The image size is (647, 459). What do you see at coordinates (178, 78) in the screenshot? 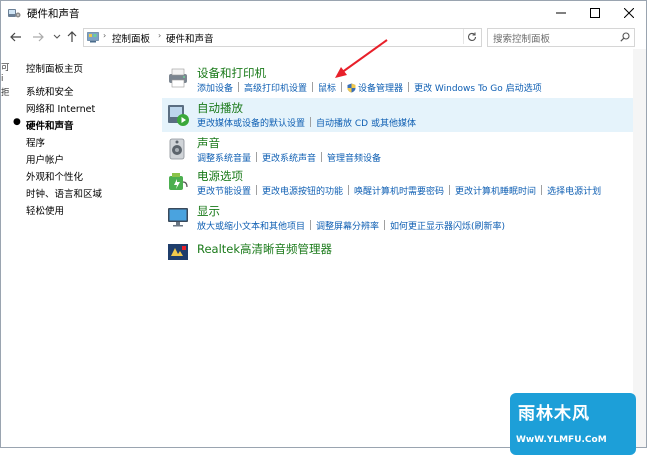
I see `printer-icon` at bounding box center [178, 78].